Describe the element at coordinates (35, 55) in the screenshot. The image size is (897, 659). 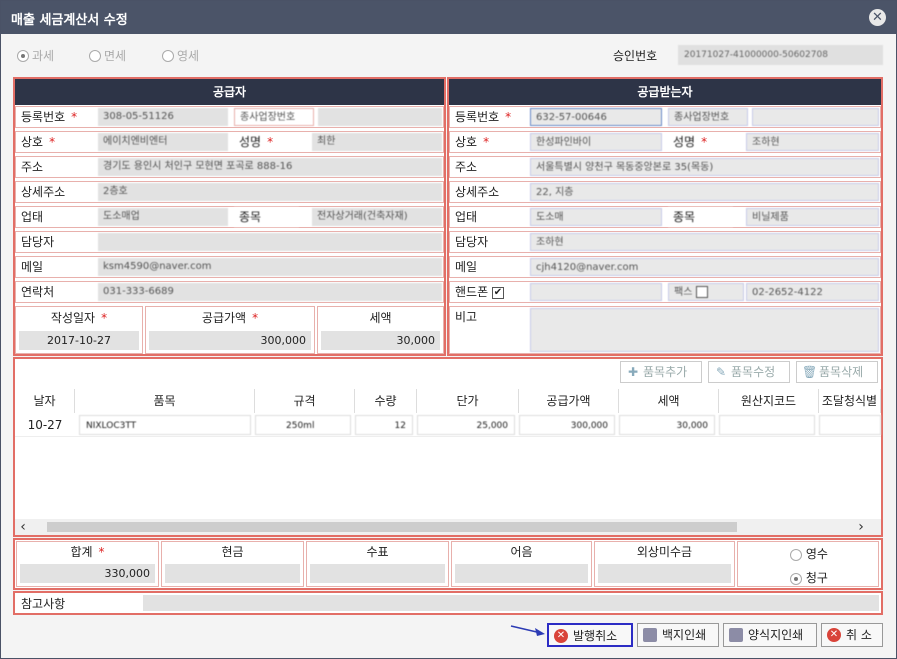
I see `tax-type-kwase: 과세` at that location.